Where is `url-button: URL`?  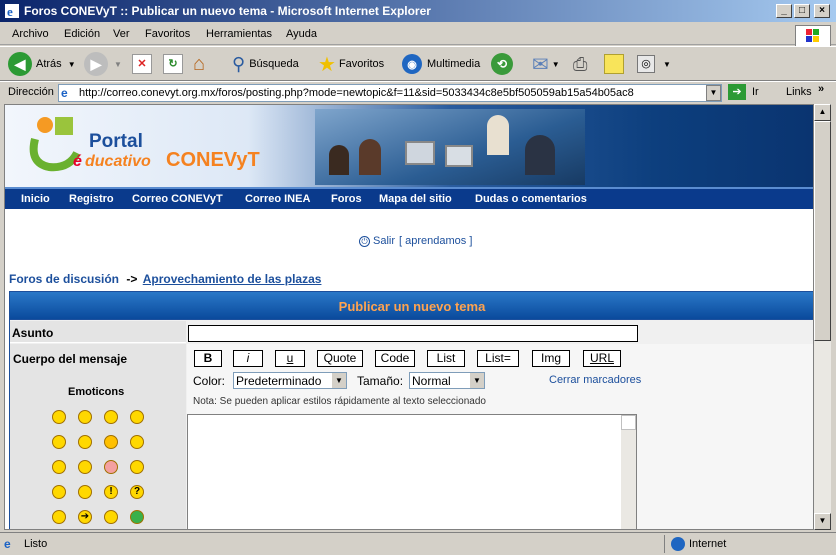
url-button: URL is located at coordinates (602, 358).